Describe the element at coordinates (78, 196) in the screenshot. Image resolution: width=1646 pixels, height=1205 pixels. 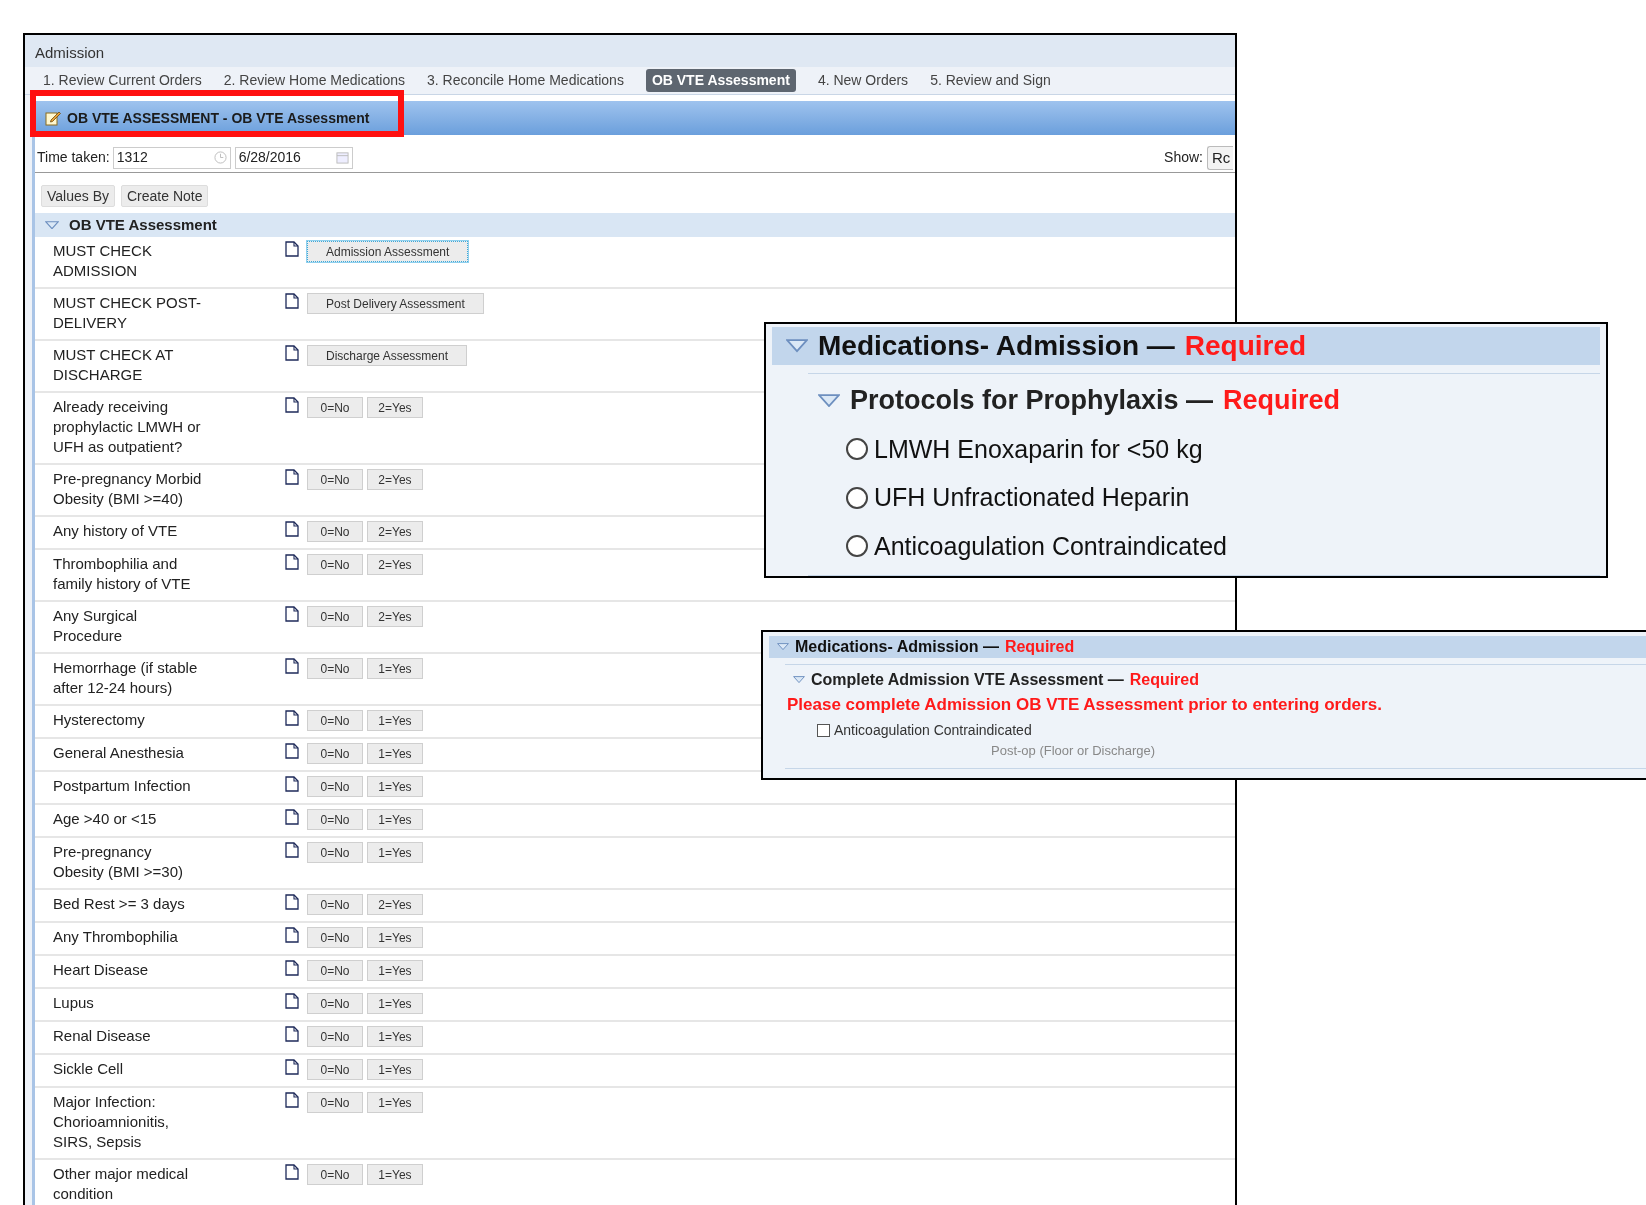
I see `toolbar-button: Values By` at that location.